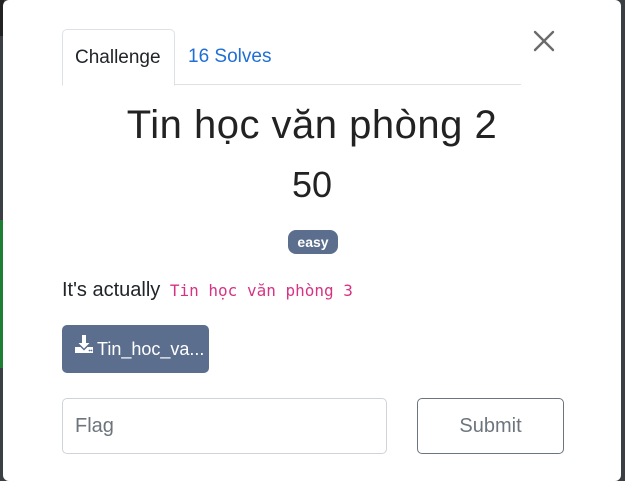  I want to click on difficulty-badge: easy, so click(313, 242).